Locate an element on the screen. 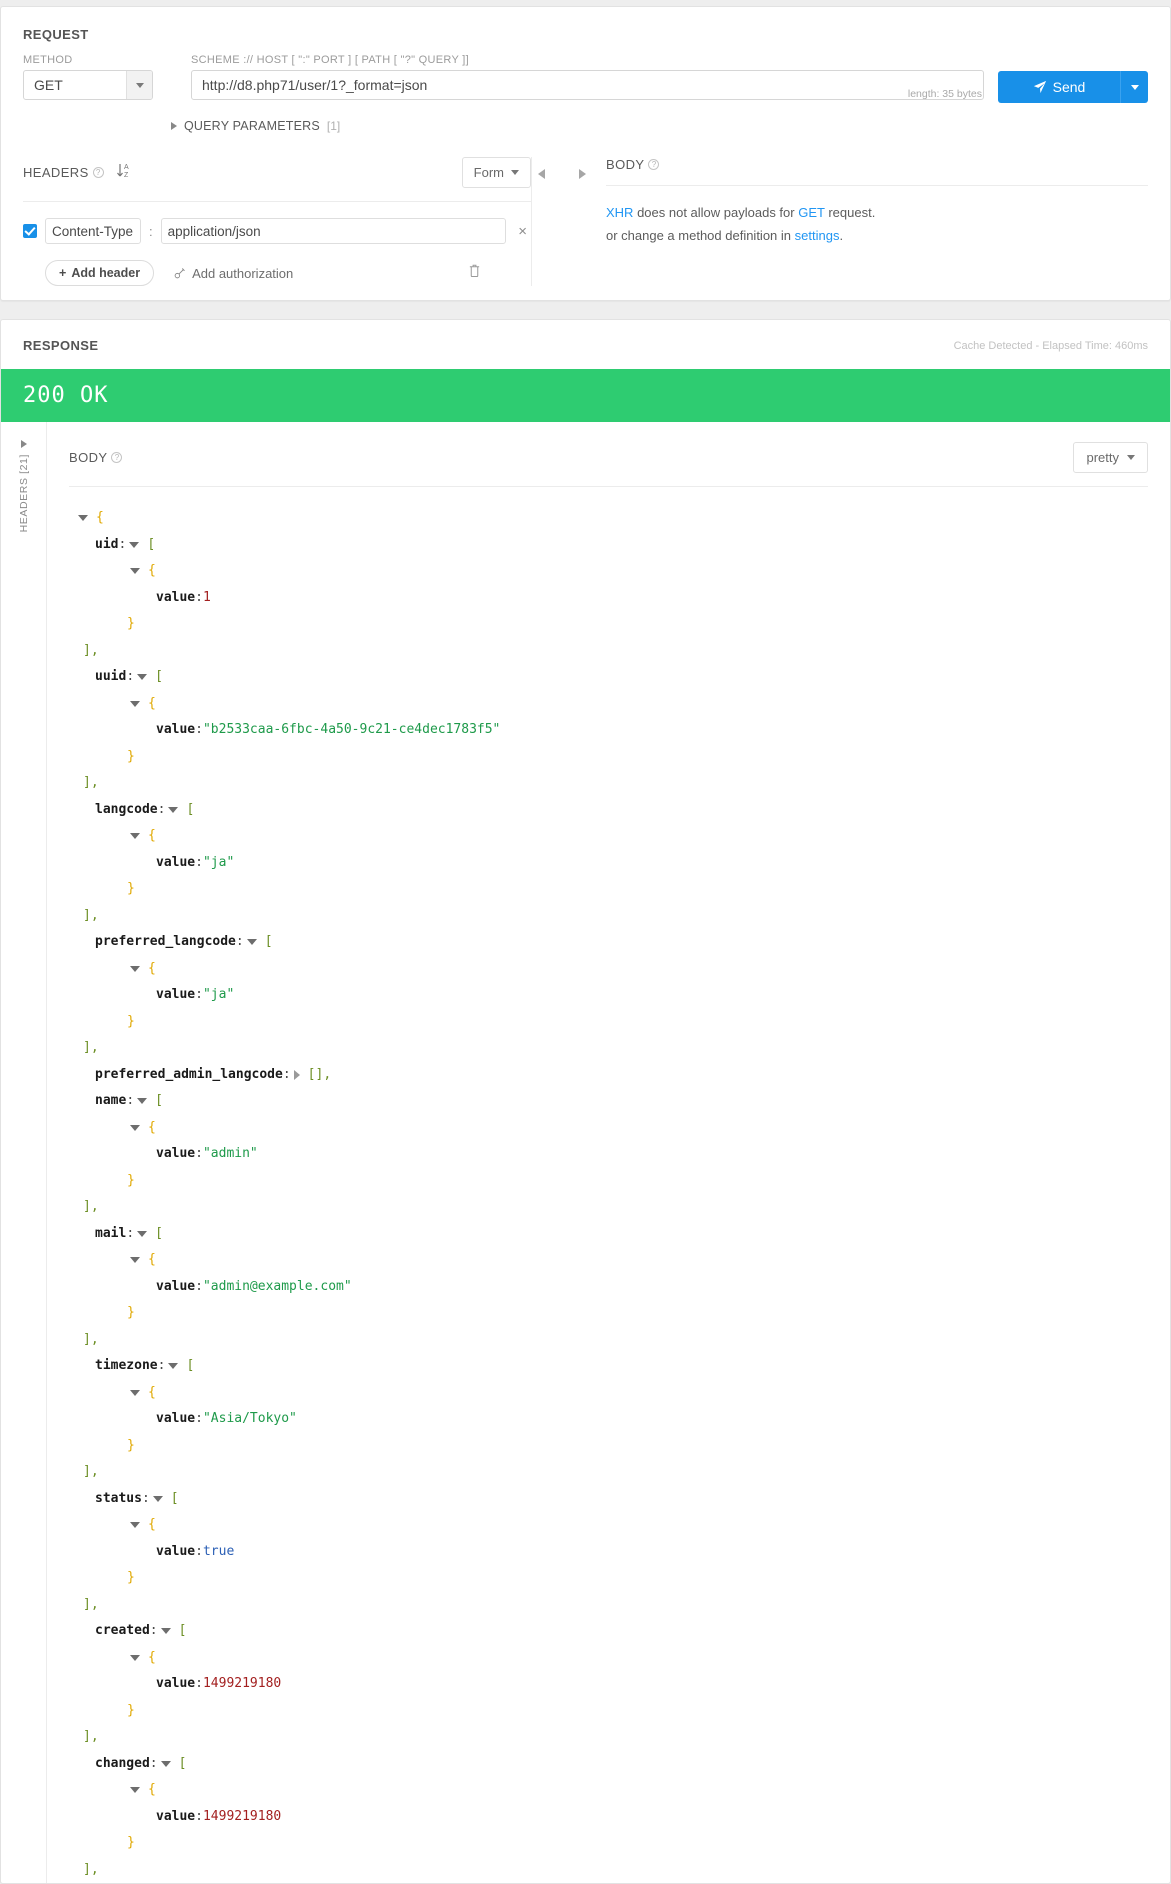  chevron-down-icon is located at coordinates (1134, 87).